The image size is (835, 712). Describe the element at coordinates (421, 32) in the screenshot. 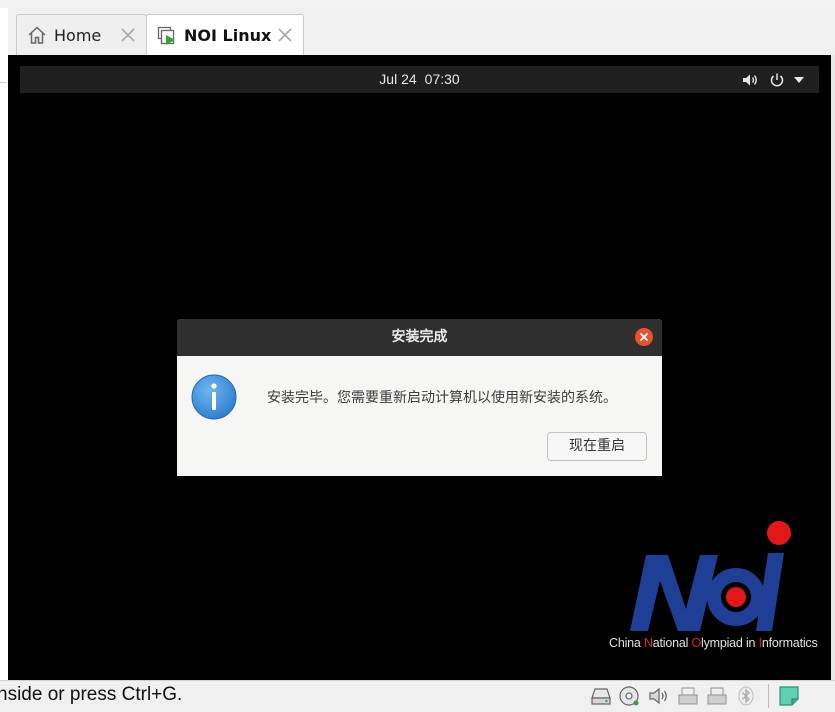

I see `tab-bar: Home NOI Linux` at that location.